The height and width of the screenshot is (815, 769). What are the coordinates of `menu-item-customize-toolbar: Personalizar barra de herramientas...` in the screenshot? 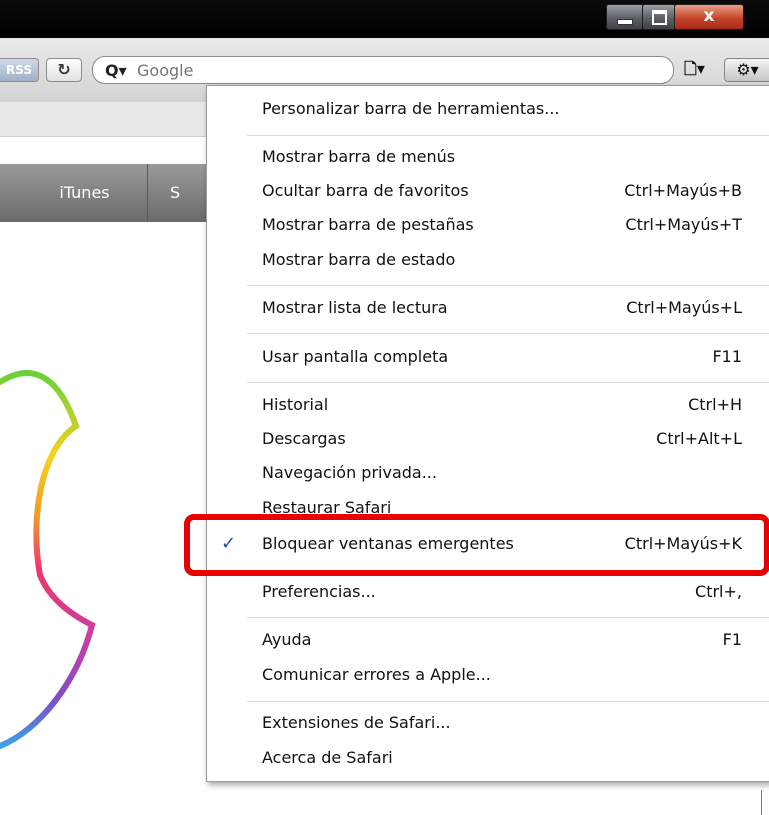 It's located at (488, 110).